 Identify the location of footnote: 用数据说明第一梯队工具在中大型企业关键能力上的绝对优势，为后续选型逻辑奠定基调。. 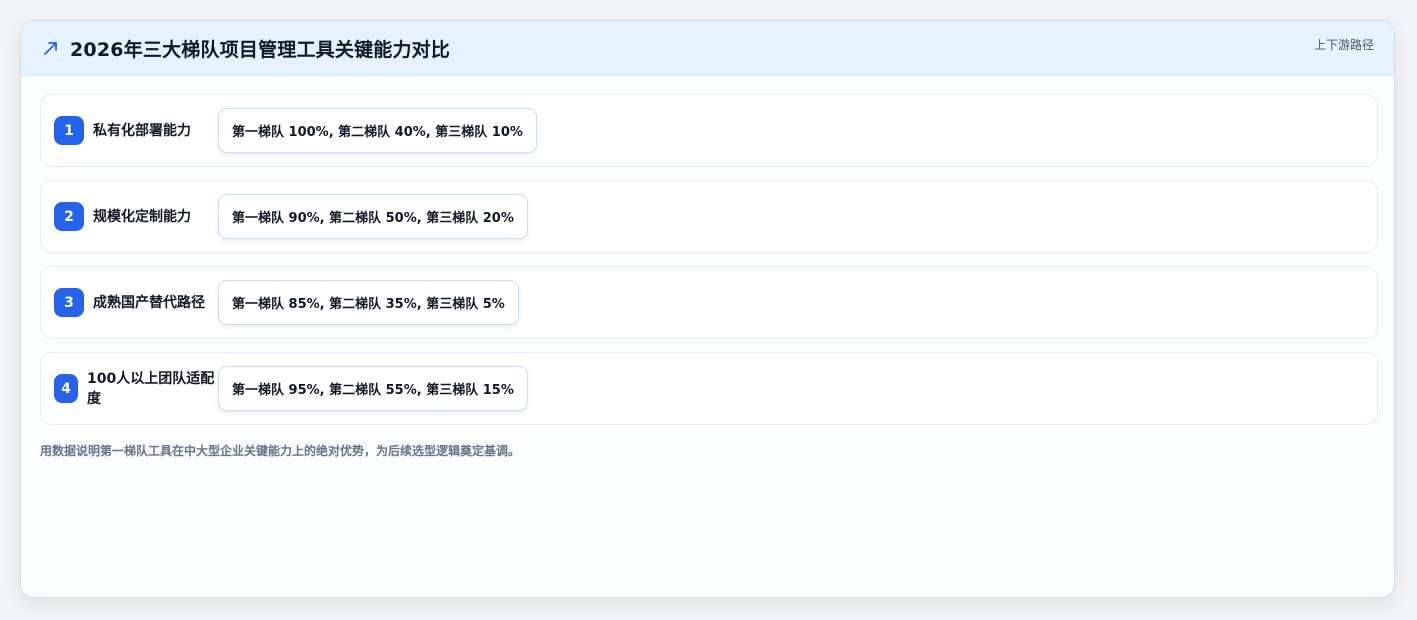
(280, 451).